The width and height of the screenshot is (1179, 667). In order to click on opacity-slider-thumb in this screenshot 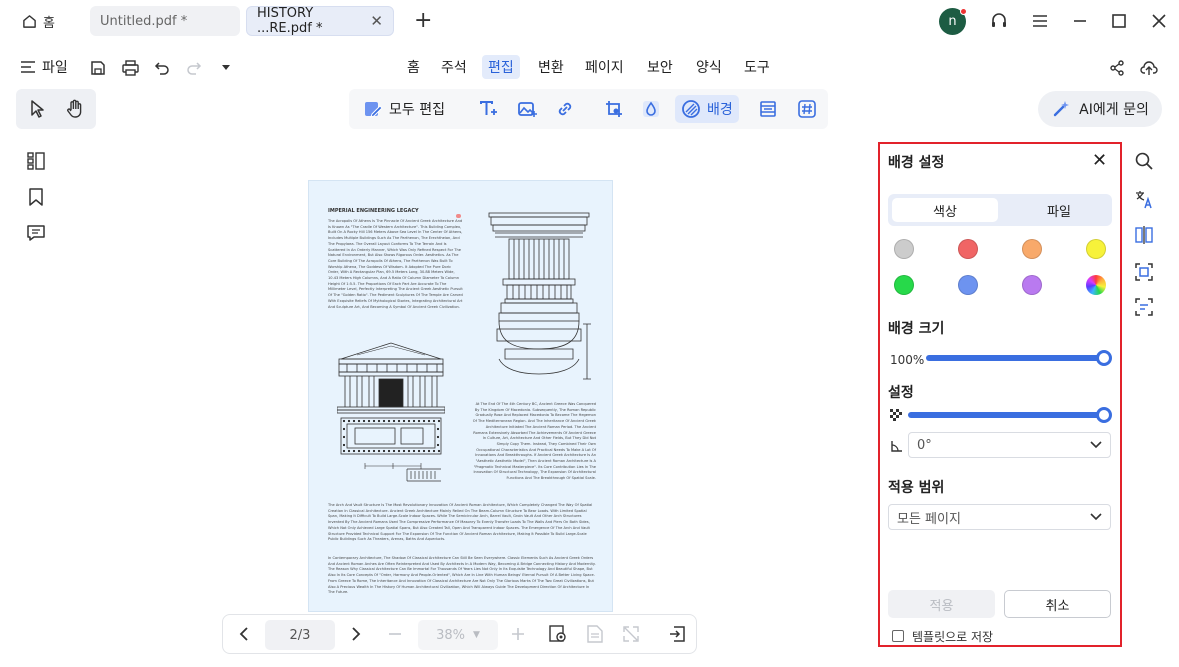, I will do `click(1104, 415)`.